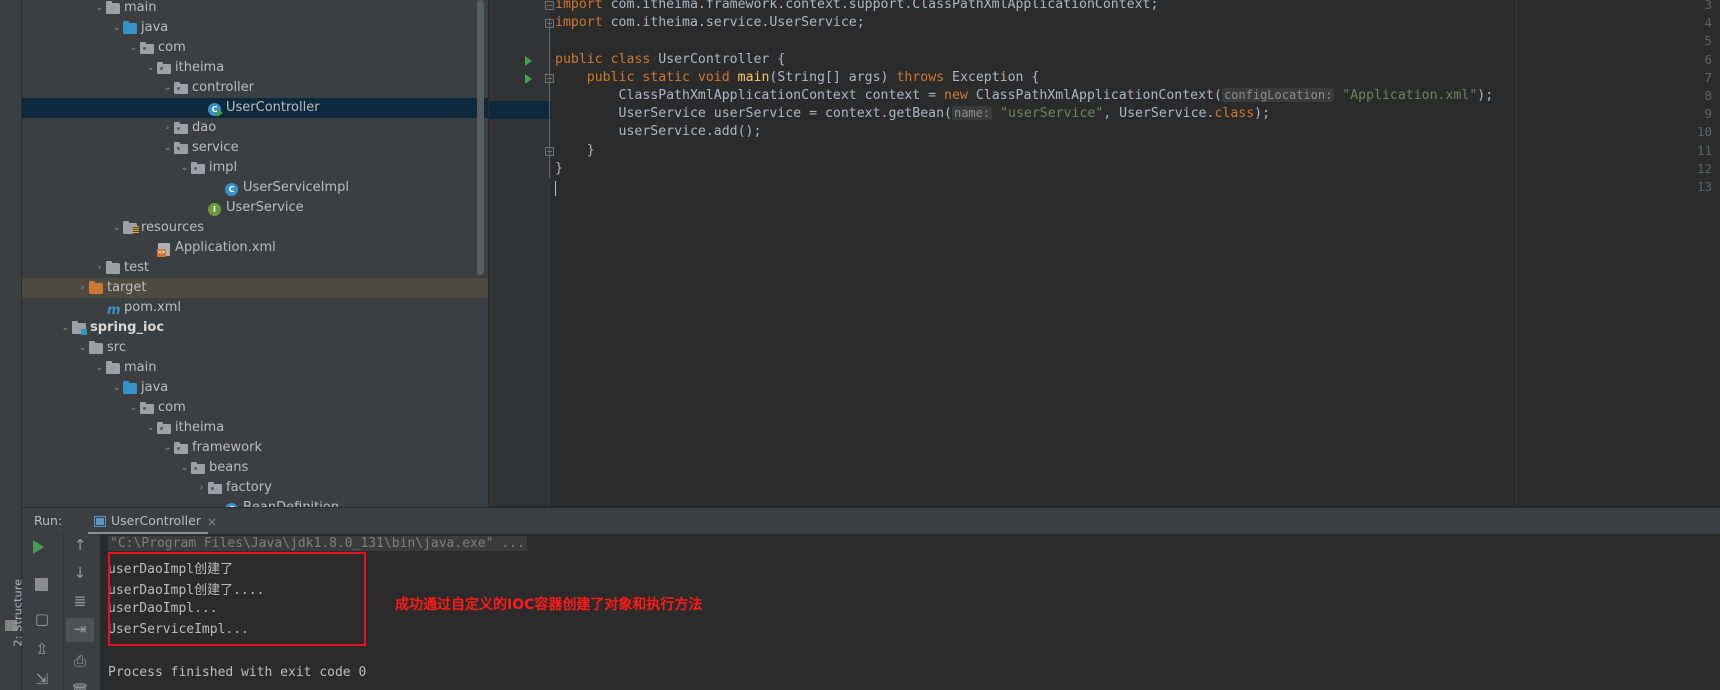  Describe the element at coordinates (871, 521) in the screenshot. I see `run-panel-header: Run: UserController ×` at that location.